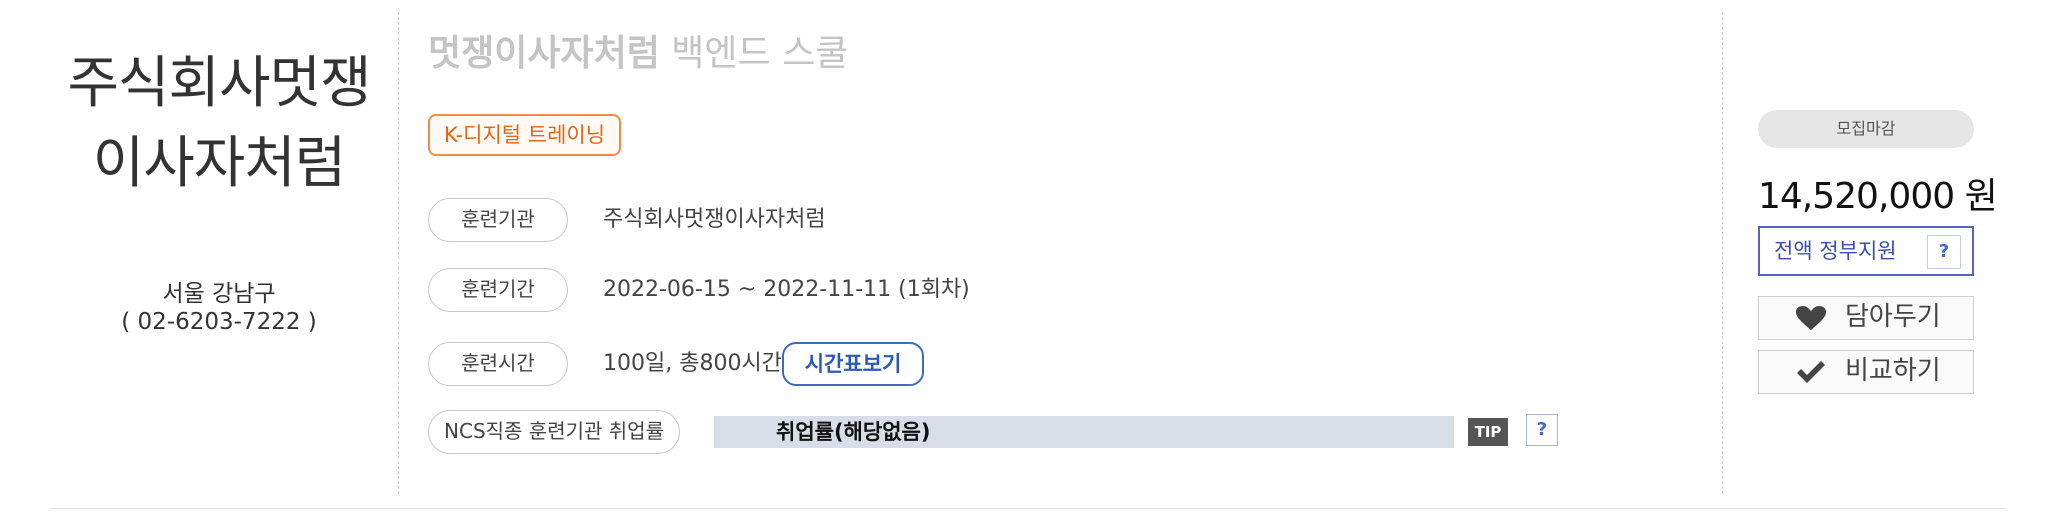 The height and width of the screenshot is (516, 2048). Describe the element at coordinates (1893, 371) in the screenshot. I see `compare-label: 비교하기` at that location.